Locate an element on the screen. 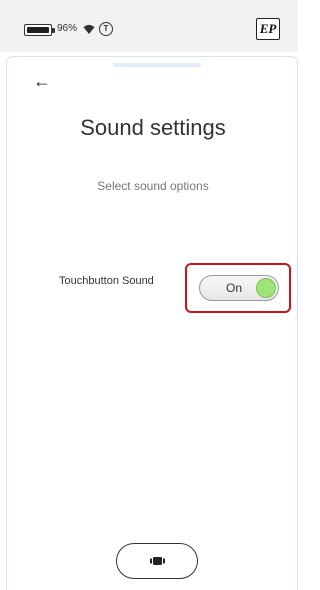 The height and width of the screenshot is (590, 320). touchbutton-sound-toggle: On is located at coordinates (239, 288).